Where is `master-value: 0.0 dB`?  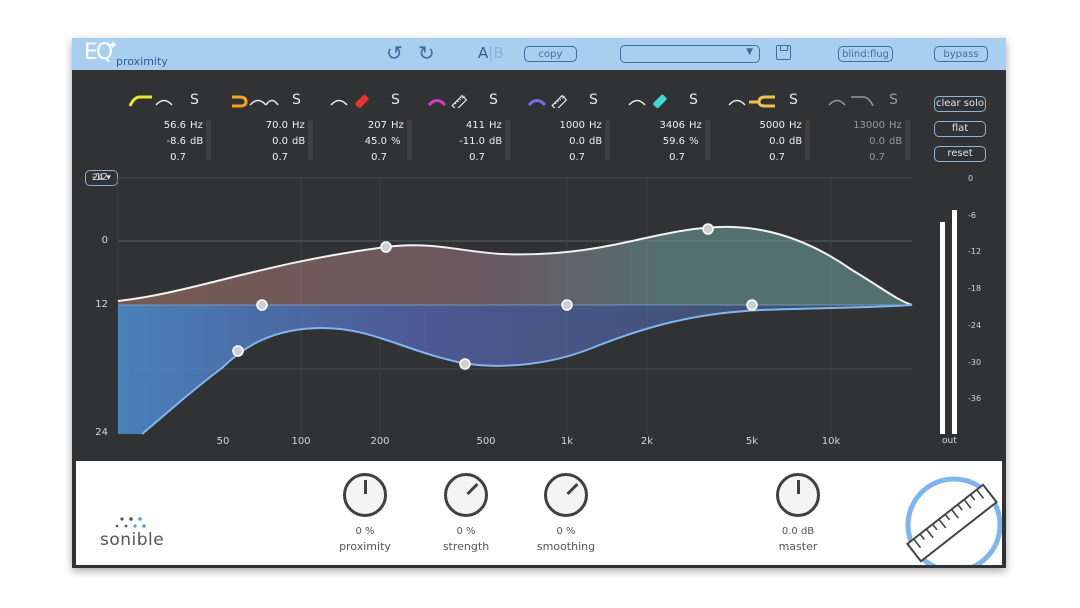
master-value: 0.0 dB is located at coordinates (798, 531).